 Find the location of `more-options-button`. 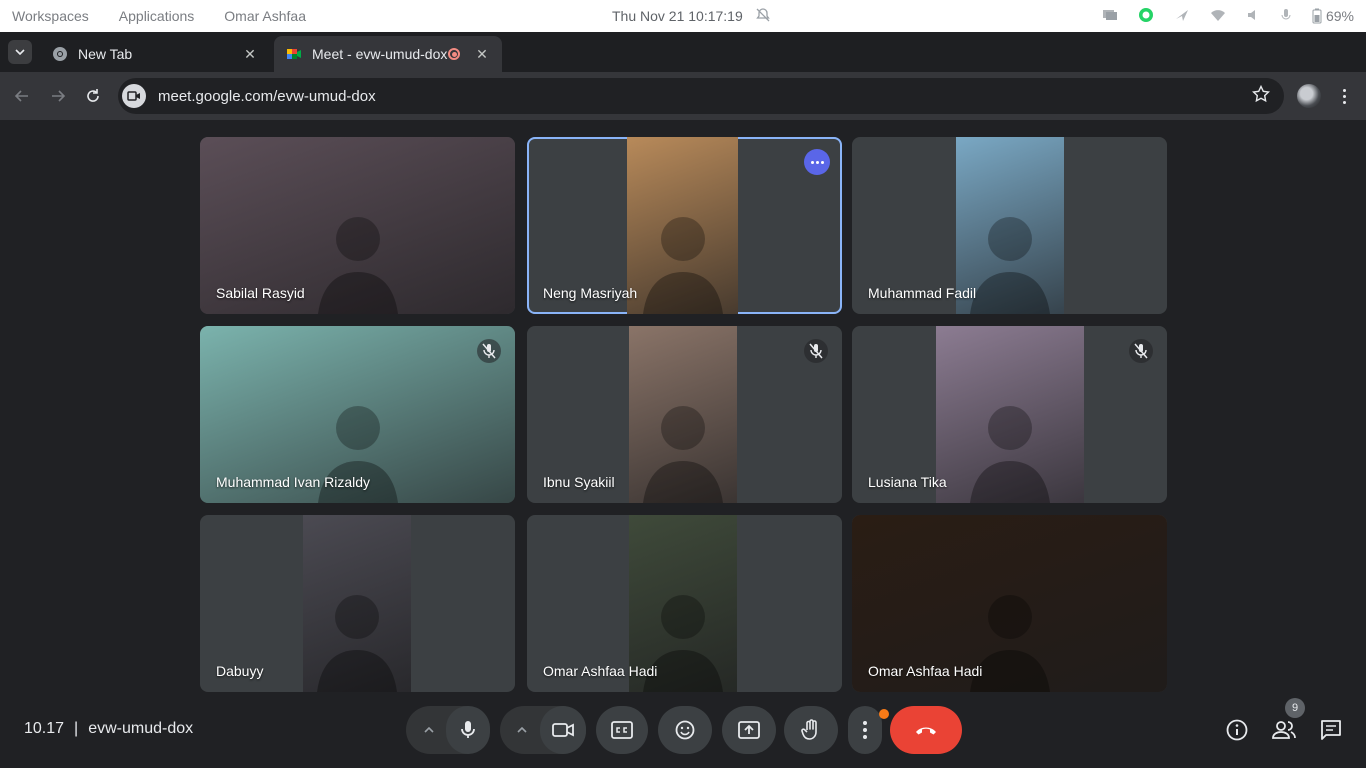

more-options-button is located at coordinates (865, 730).